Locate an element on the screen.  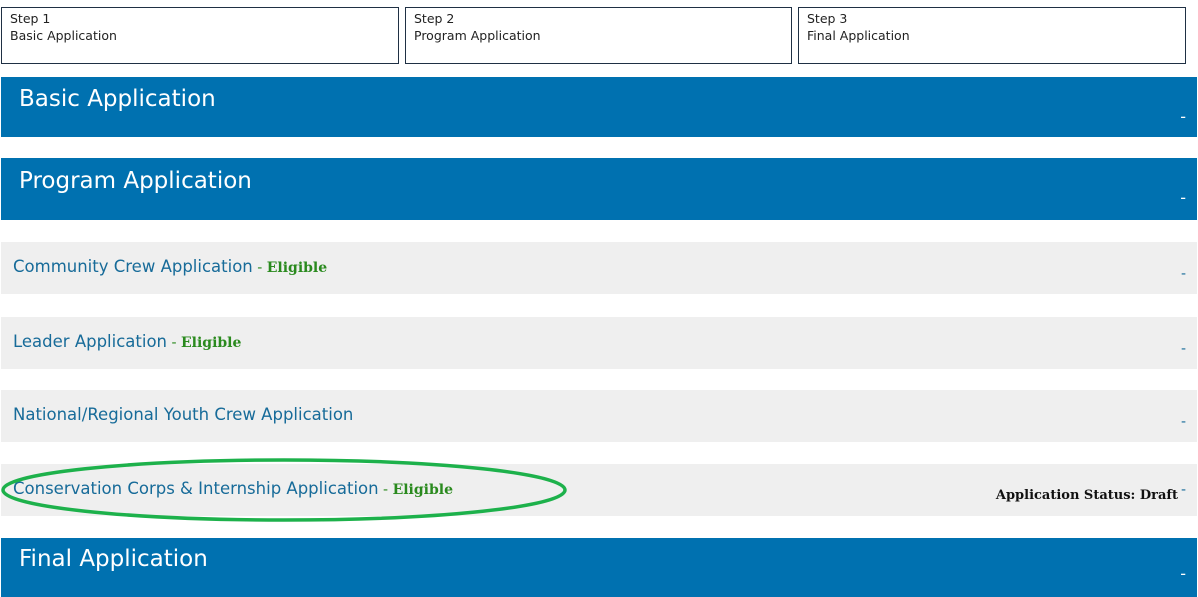
application-link: Community Crew Application - Eligible is located at coordinates (170, 266).